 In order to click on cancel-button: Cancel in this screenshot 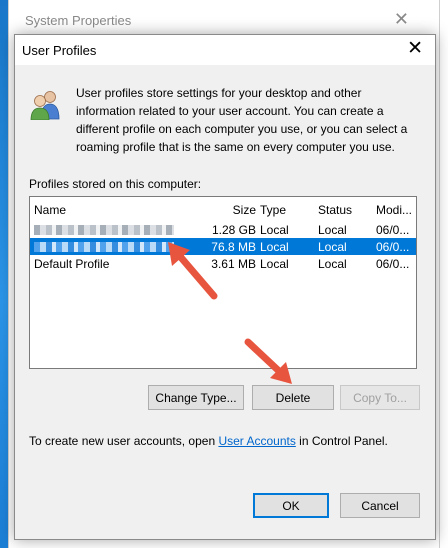, I will do `click(380, 505)`.